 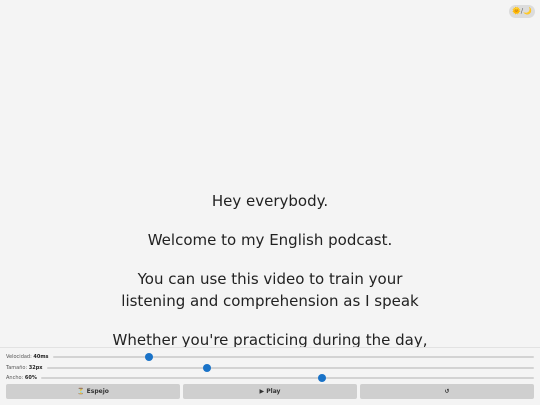 I want to click on speed-value: 40ms, so click(x=41, y=356).